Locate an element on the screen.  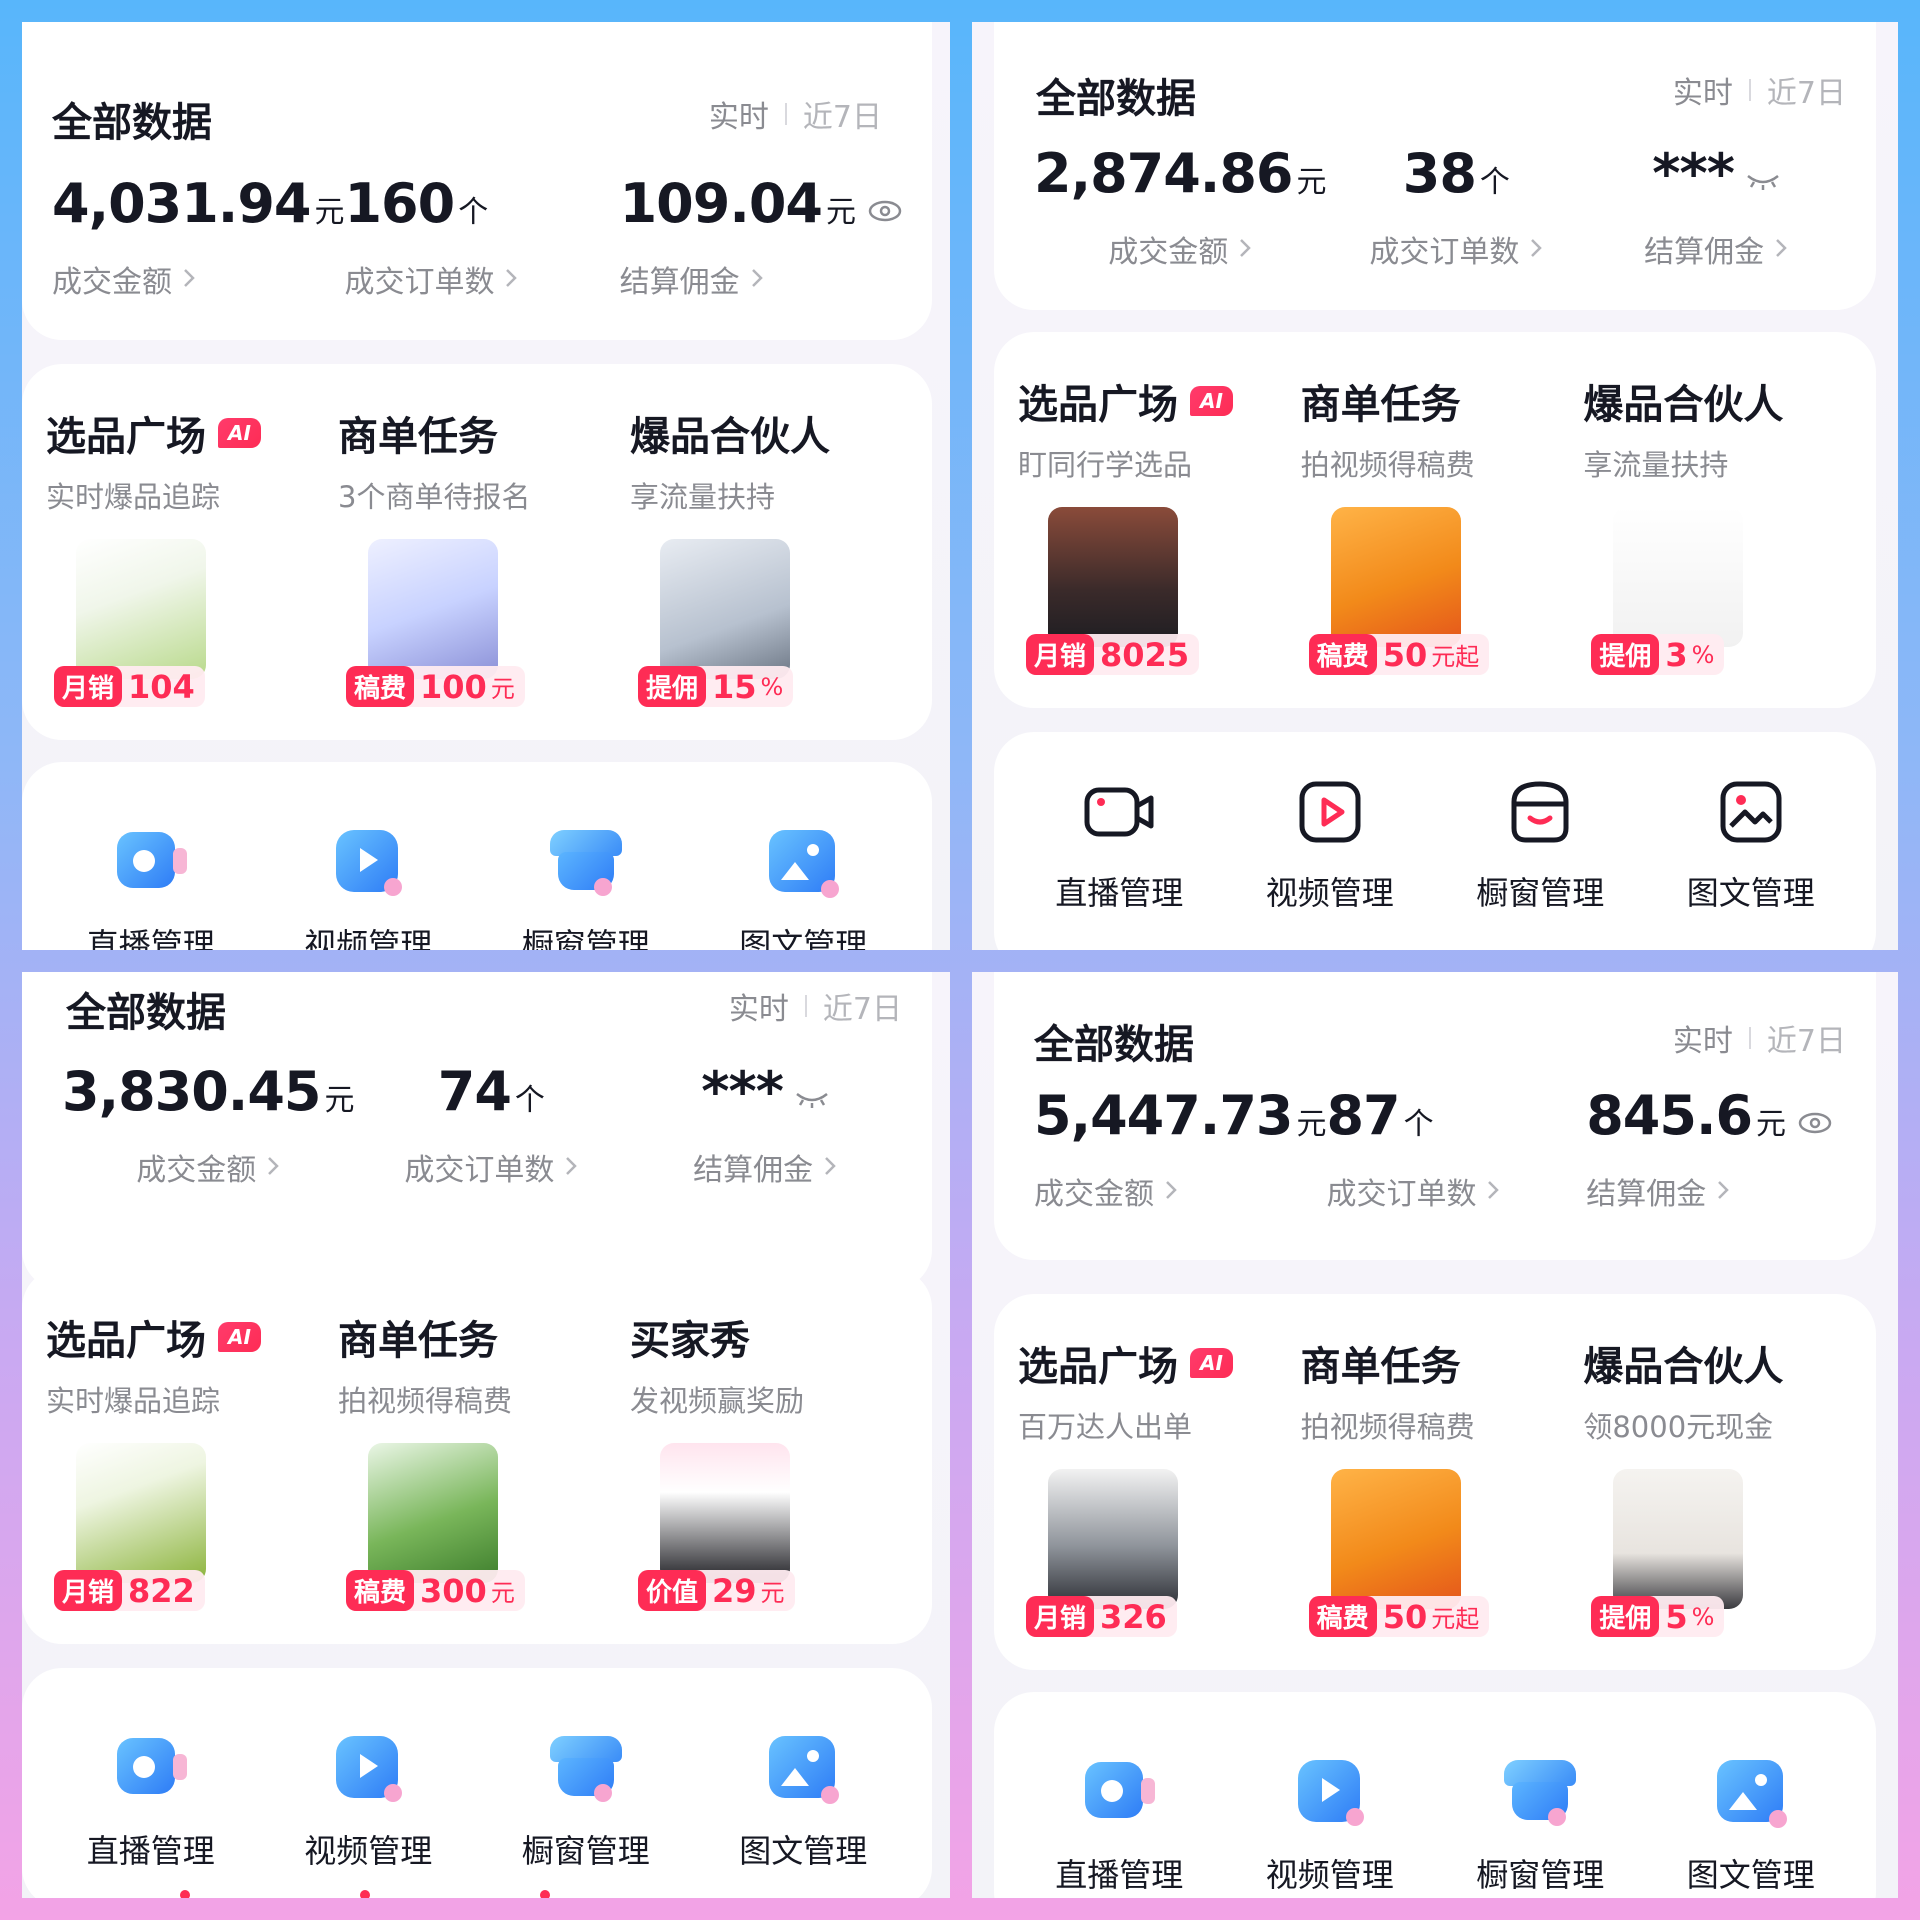
feature-1: 选品广场 AI 实时爆品追踪 月销 822 is located at coordinates (192, 1468).